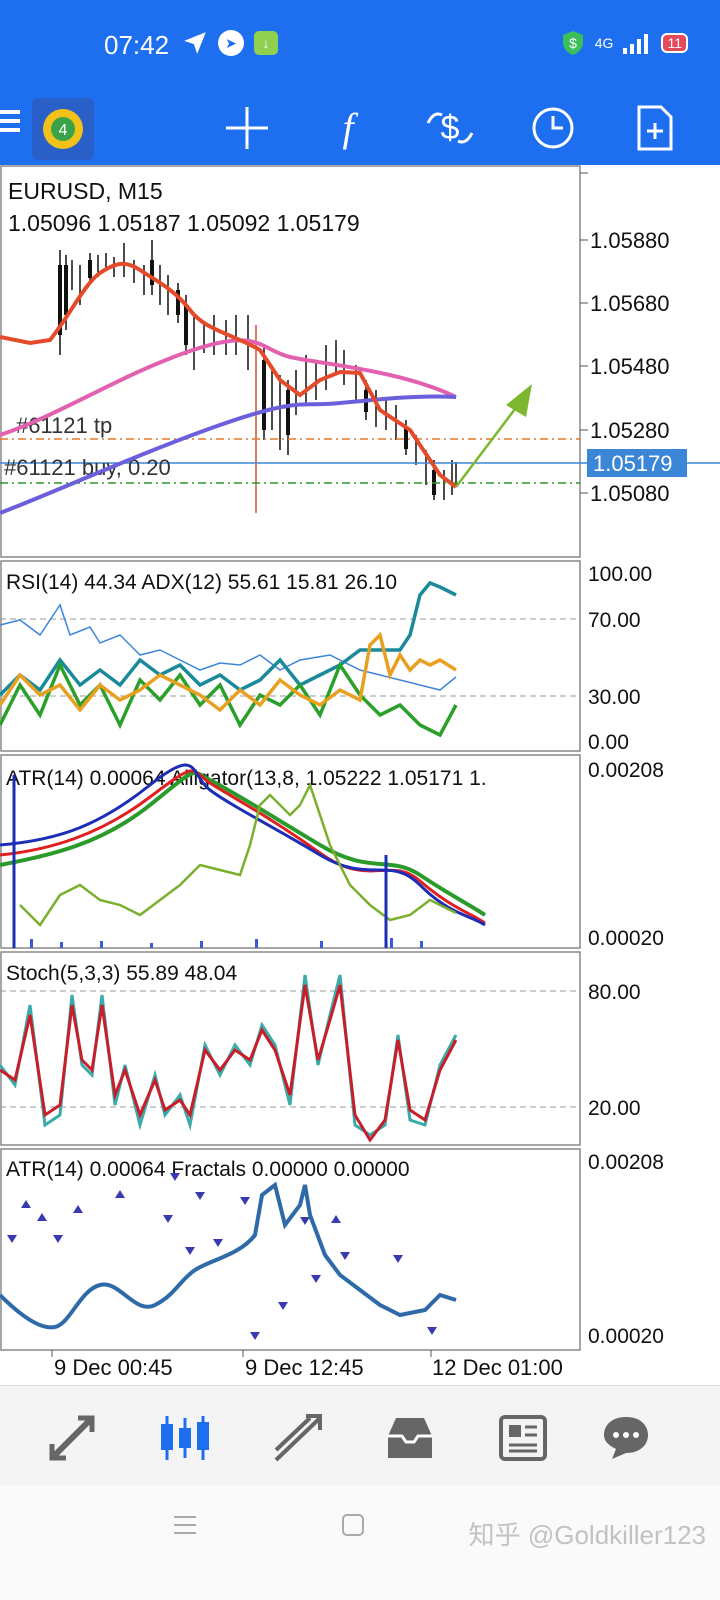 The image size is (720, 1600). I want to click on download-icon: ↓, so click(266, 43).